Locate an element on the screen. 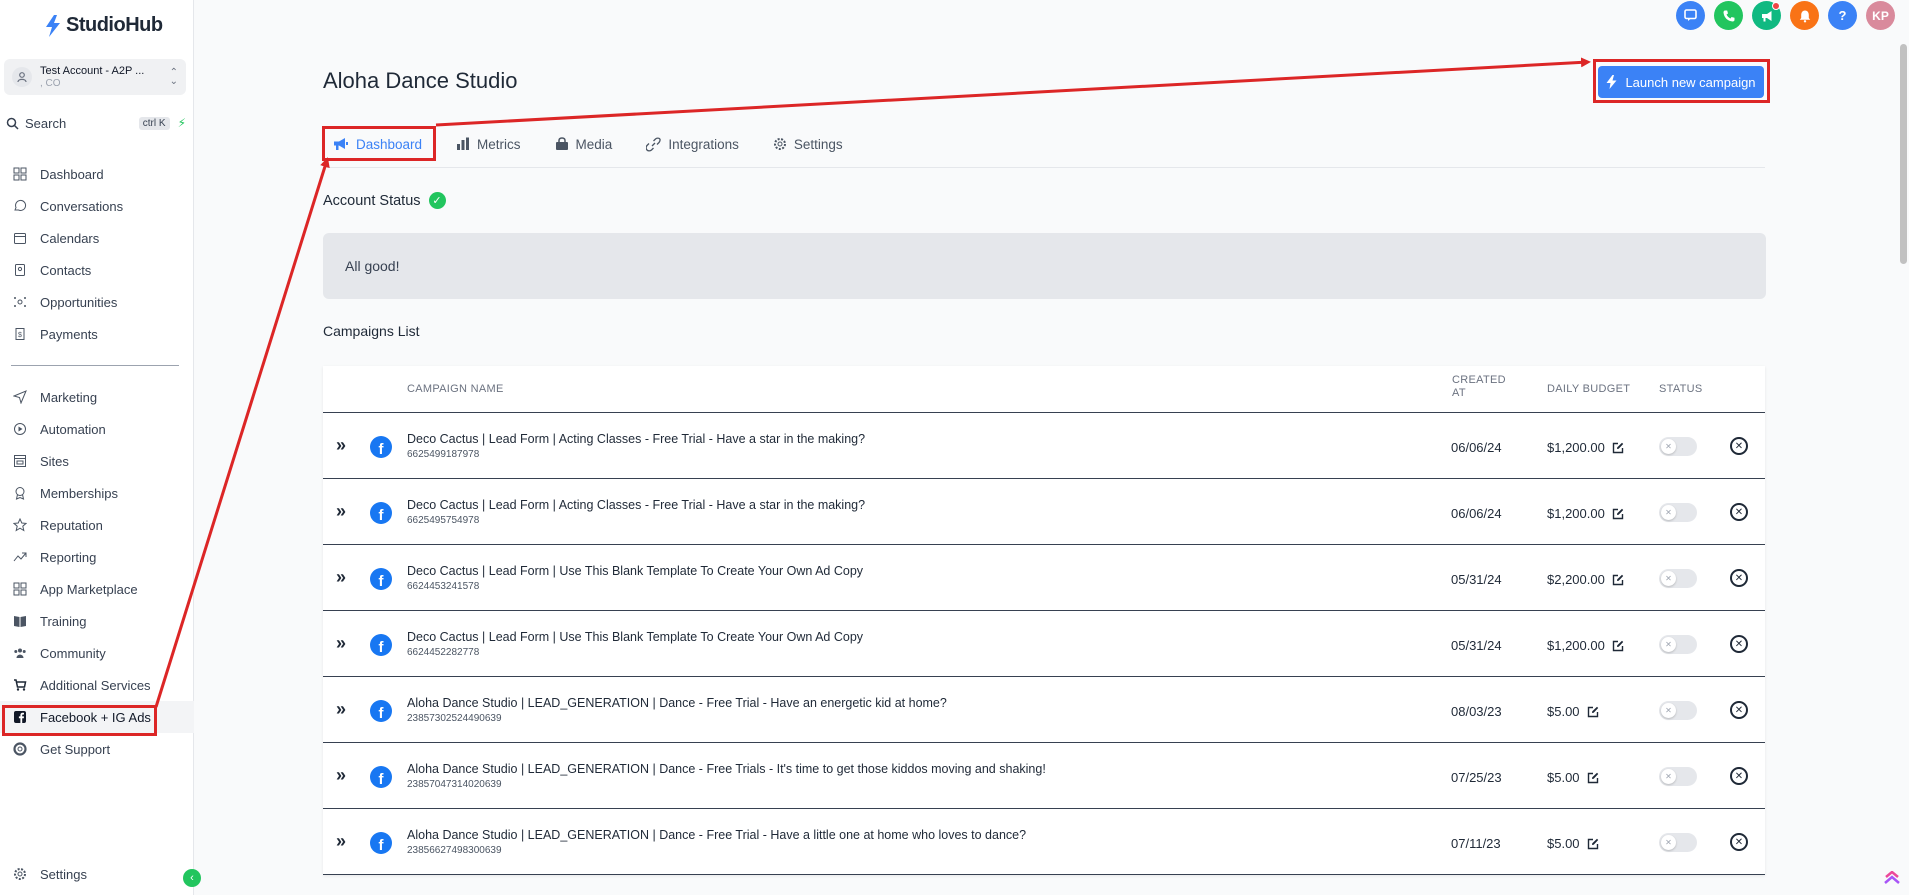 This screenshot has height=895, width=1909. account-switcher: Test Account - A2P ... , CO ⌃ ⌄ is located at coordinates (95, 77).